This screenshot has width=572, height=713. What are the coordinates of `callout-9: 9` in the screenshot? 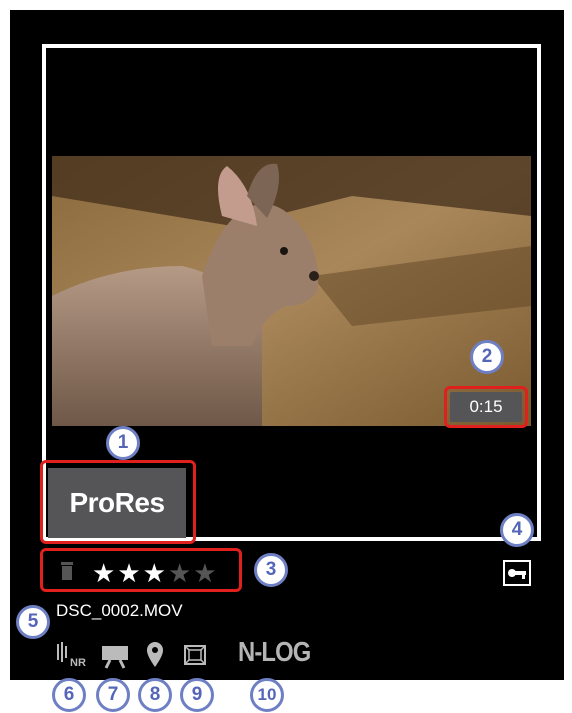 It's located at (197, 695).